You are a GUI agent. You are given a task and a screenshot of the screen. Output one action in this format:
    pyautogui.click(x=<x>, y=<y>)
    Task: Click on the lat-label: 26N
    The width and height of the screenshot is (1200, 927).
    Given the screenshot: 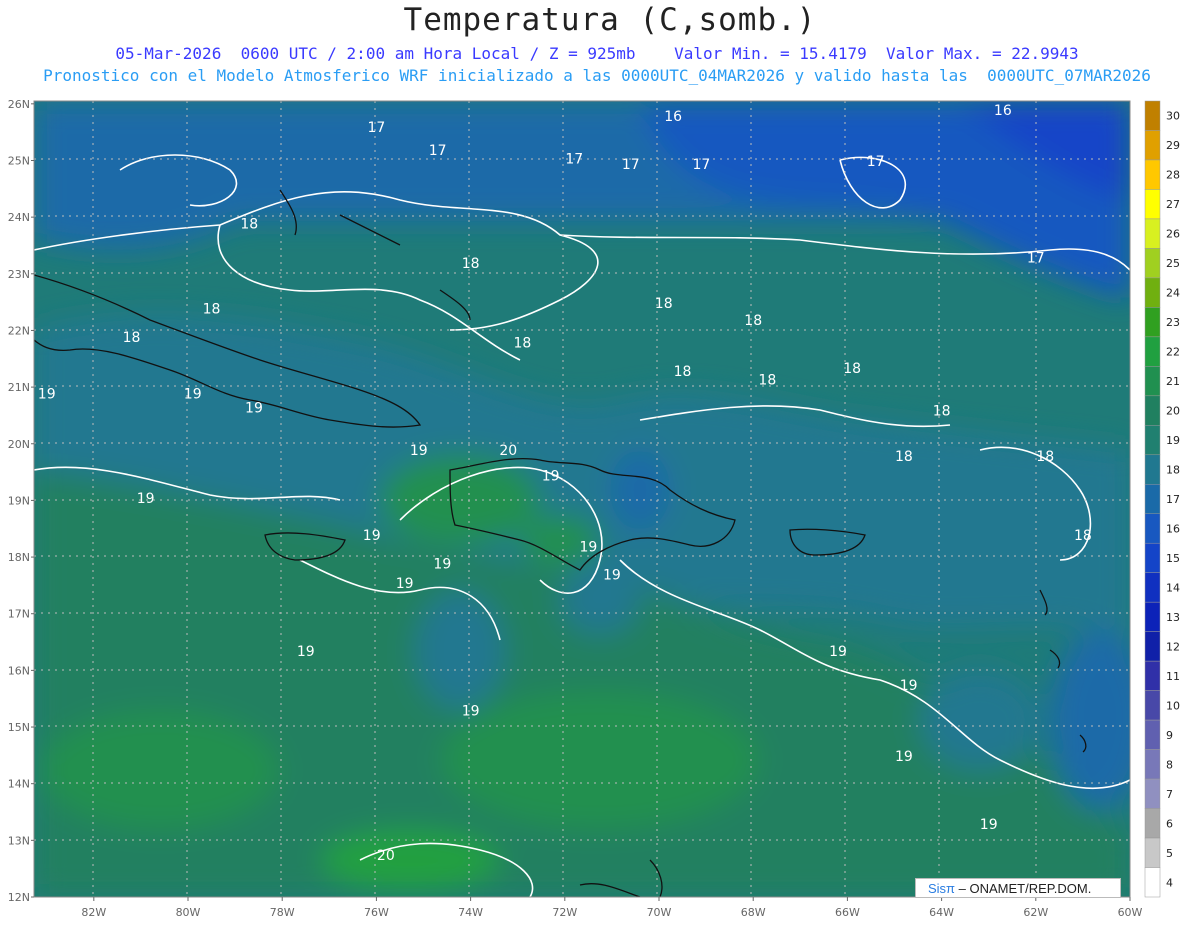 What is the action you would take?
    pyautogui.click(x=19, y=104)
    